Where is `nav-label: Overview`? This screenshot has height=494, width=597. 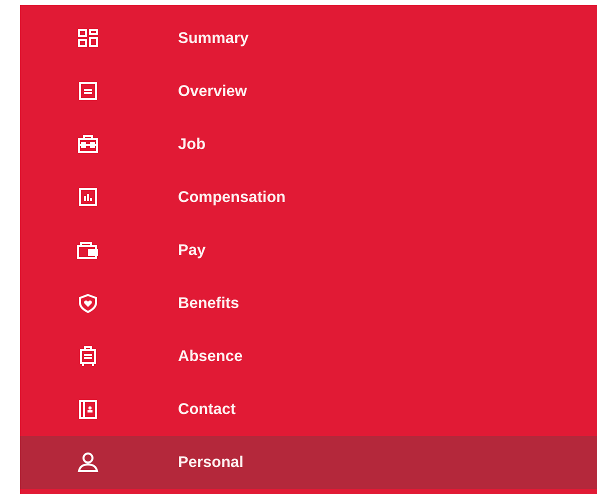
nav-label: Overview is located at coordinates (212, 91).